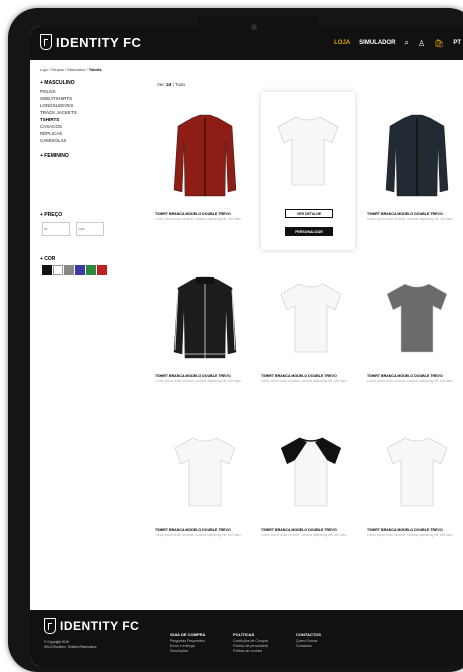  What do you see at coordinates (421, 43) in the screenshot?
I see `user-icon: ♙` at bounding box center [421, 43].